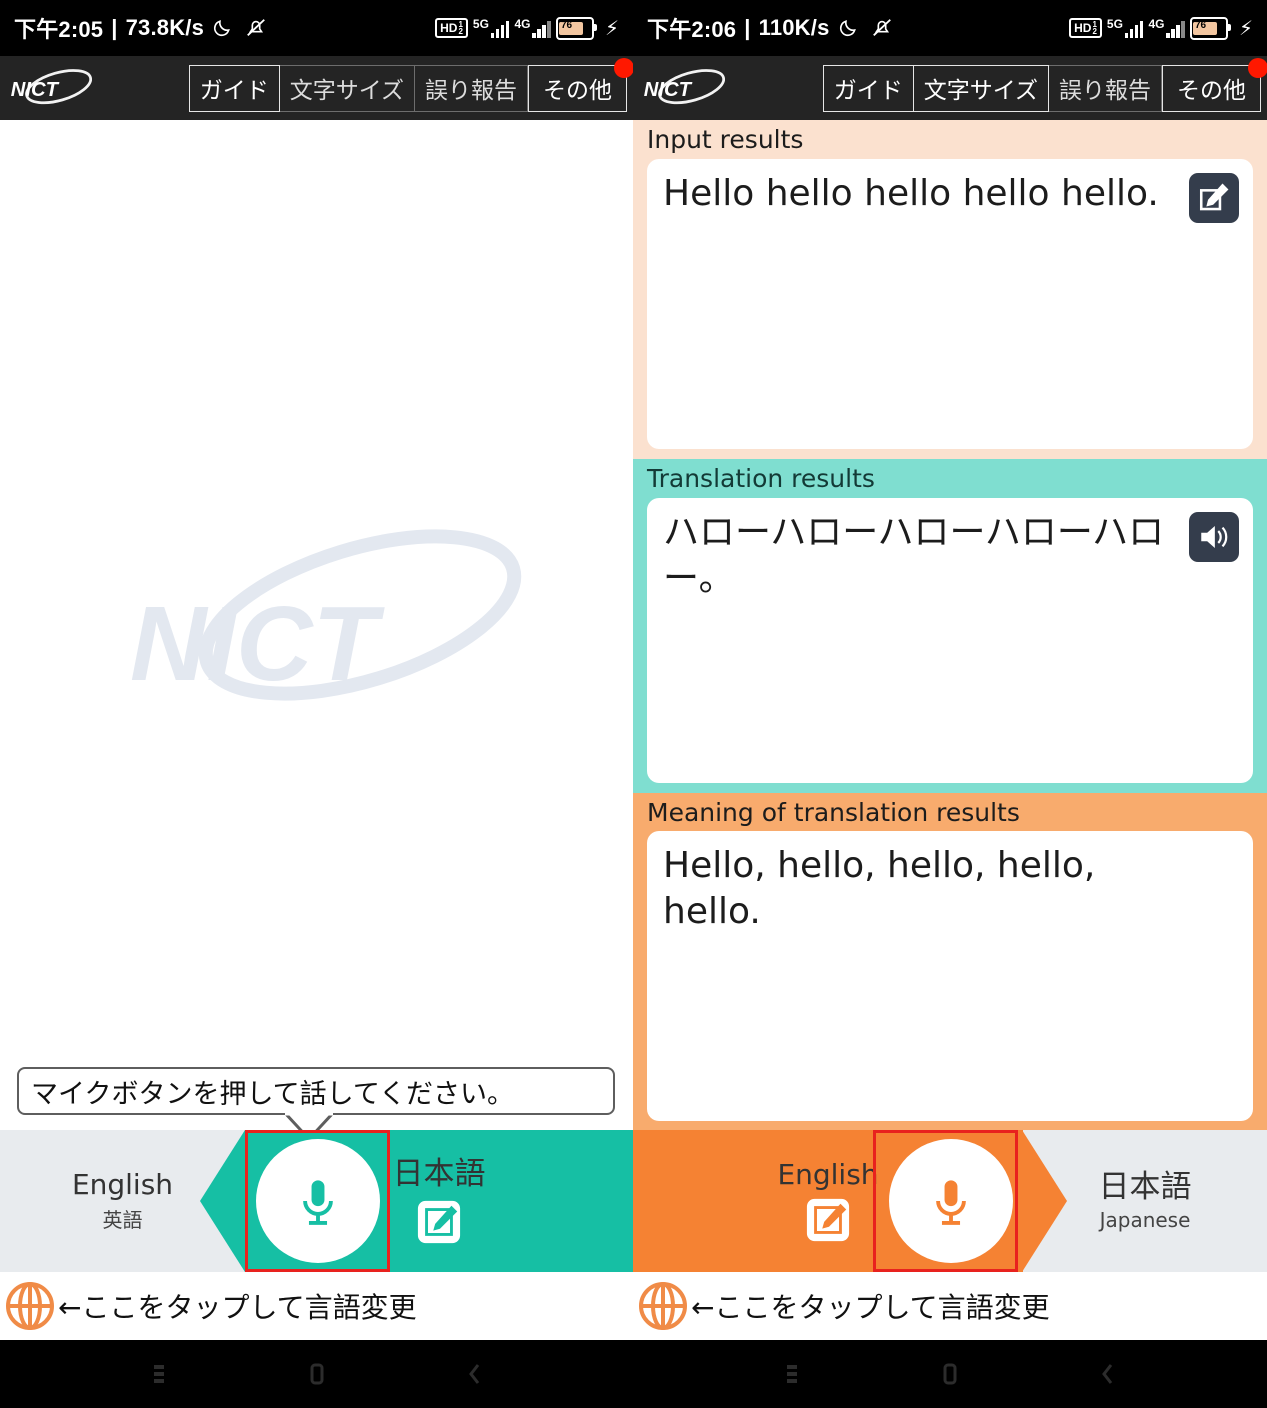 Image resolution: width=1267 pixels, height=1408 pixels. I want to click on input-results-text: Hello hello hello hello hello., so click(911, 193).